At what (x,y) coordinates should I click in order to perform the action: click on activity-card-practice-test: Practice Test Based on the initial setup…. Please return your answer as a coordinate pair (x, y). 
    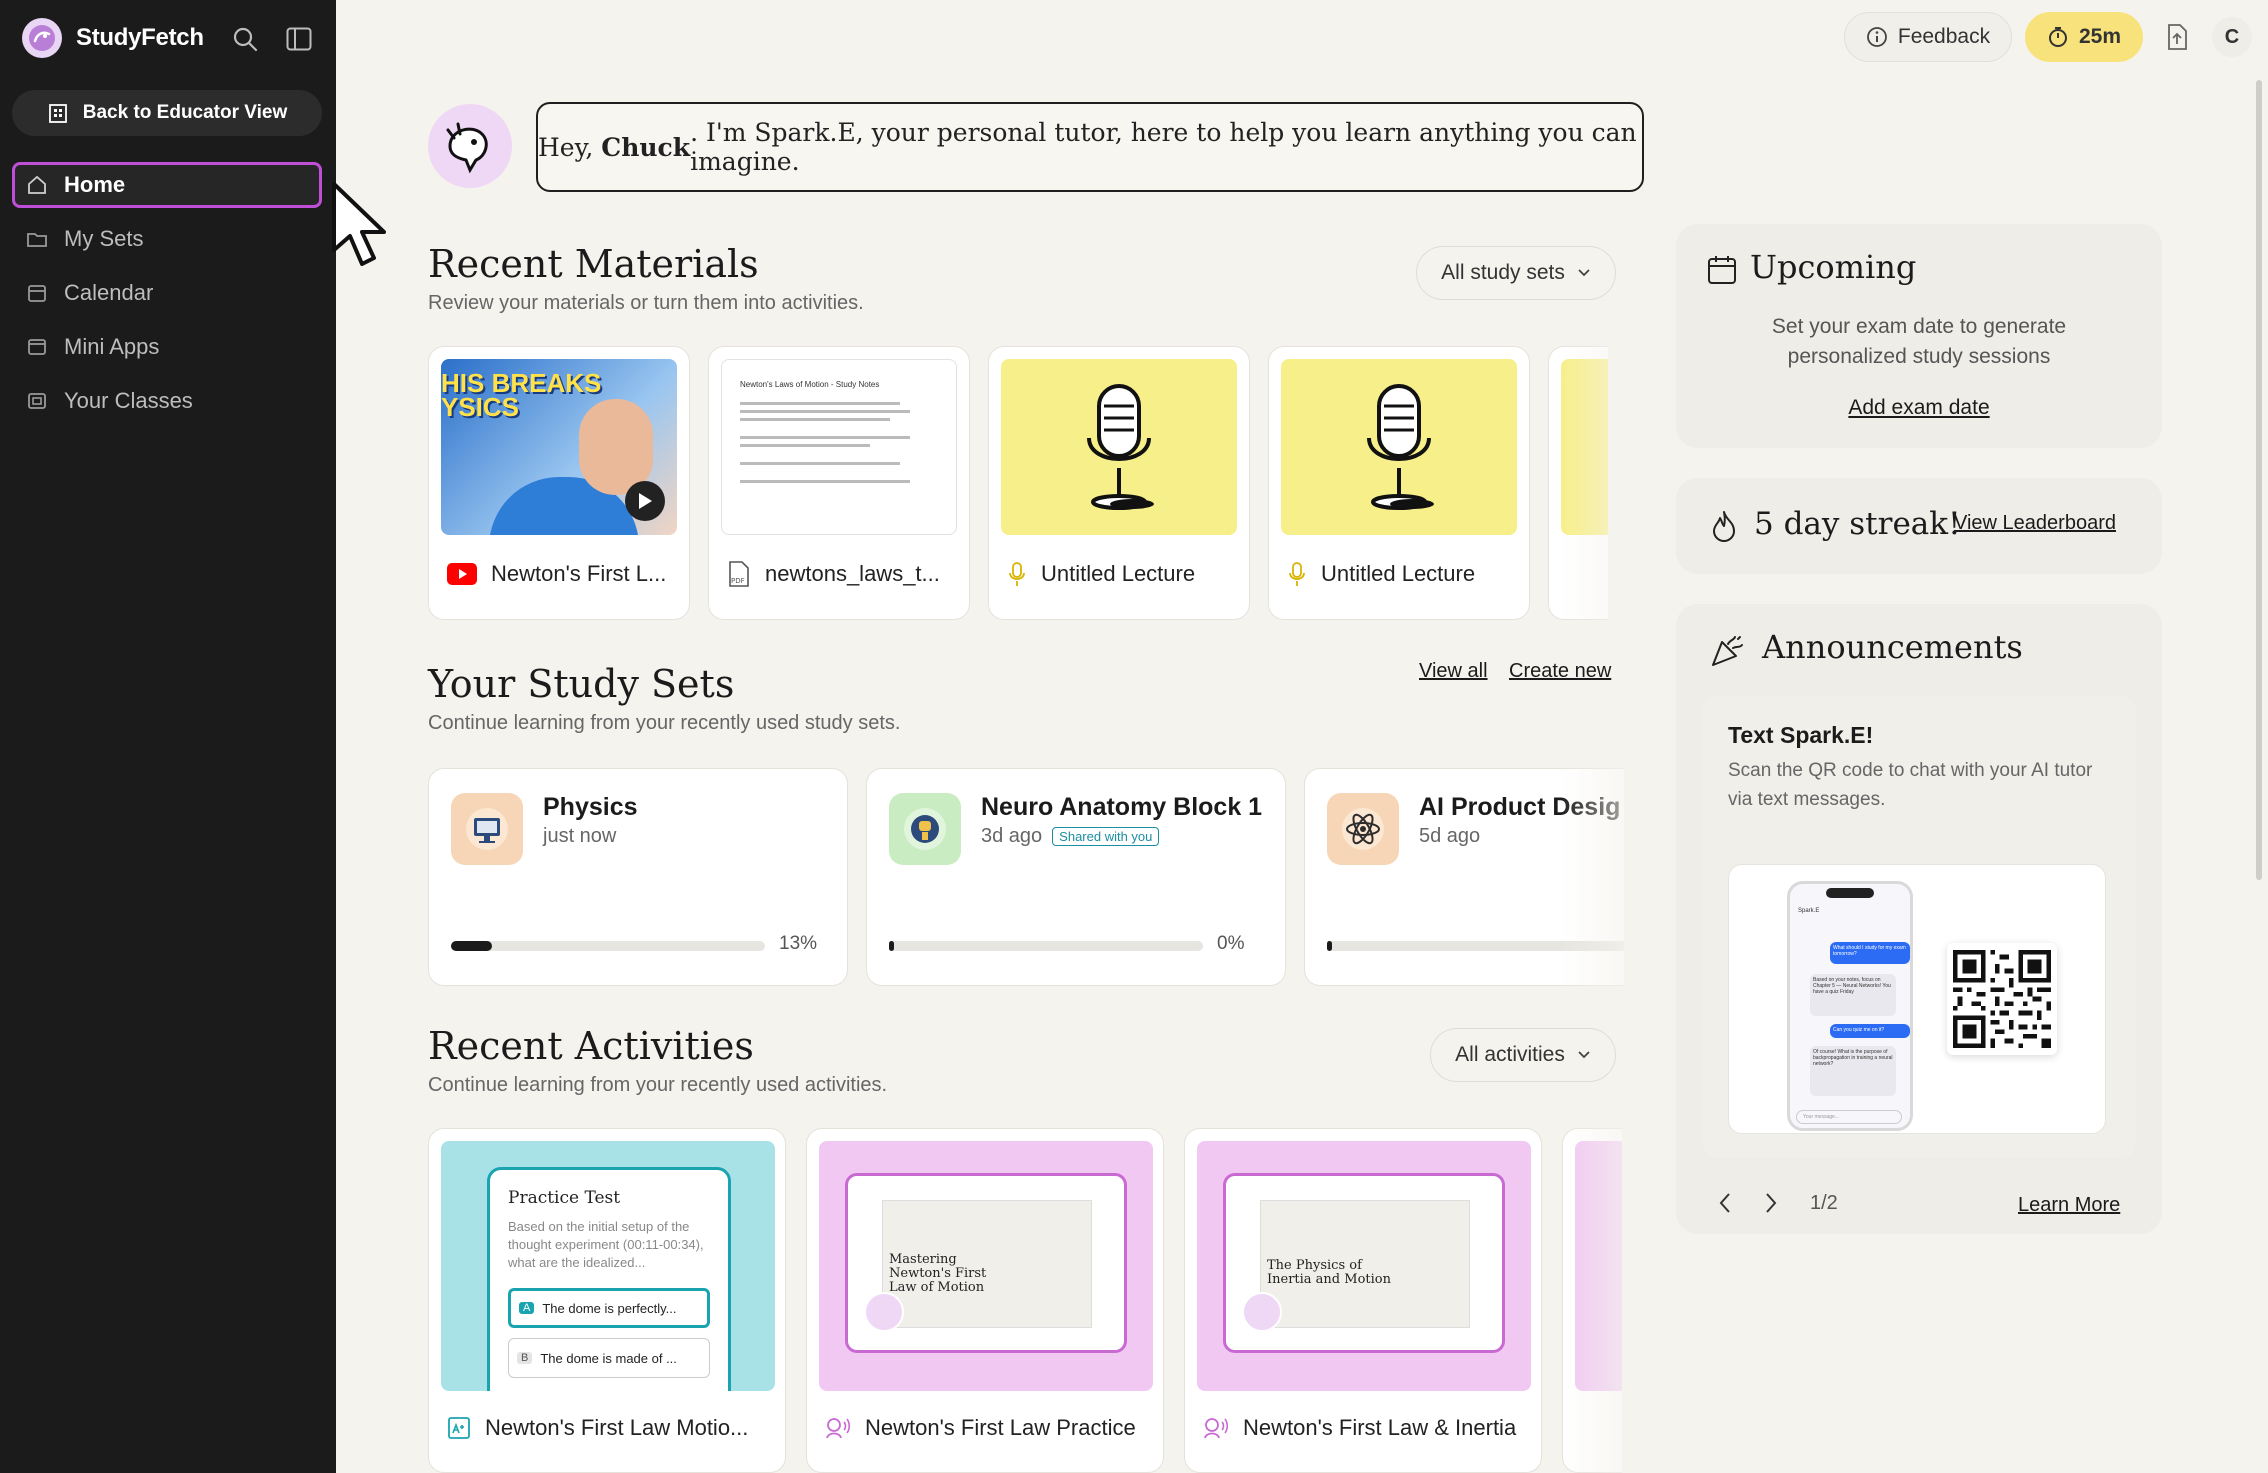
    Looking at the image, I should click on (607, 1300).